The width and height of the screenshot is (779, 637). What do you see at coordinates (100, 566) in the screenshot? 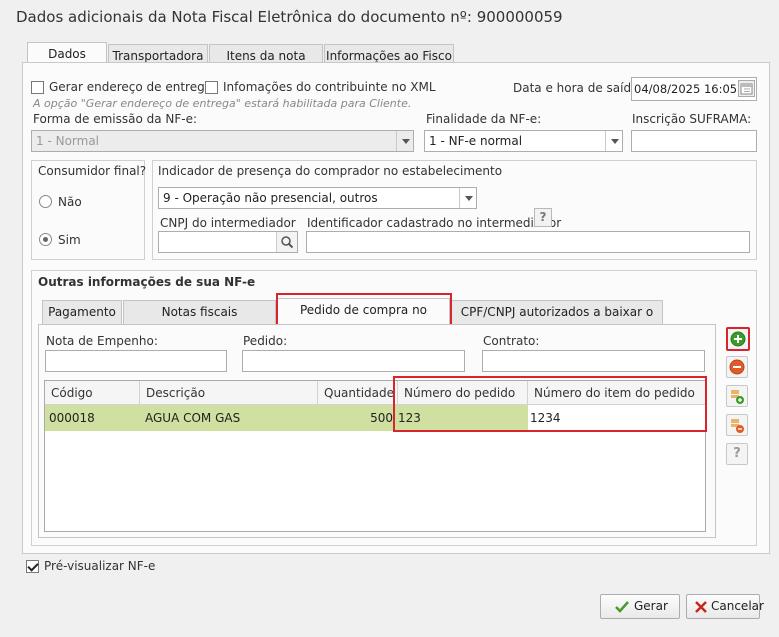
I see `previsualizar-label: Pré-visualizar NF-e` at bounding box center [100, 566].